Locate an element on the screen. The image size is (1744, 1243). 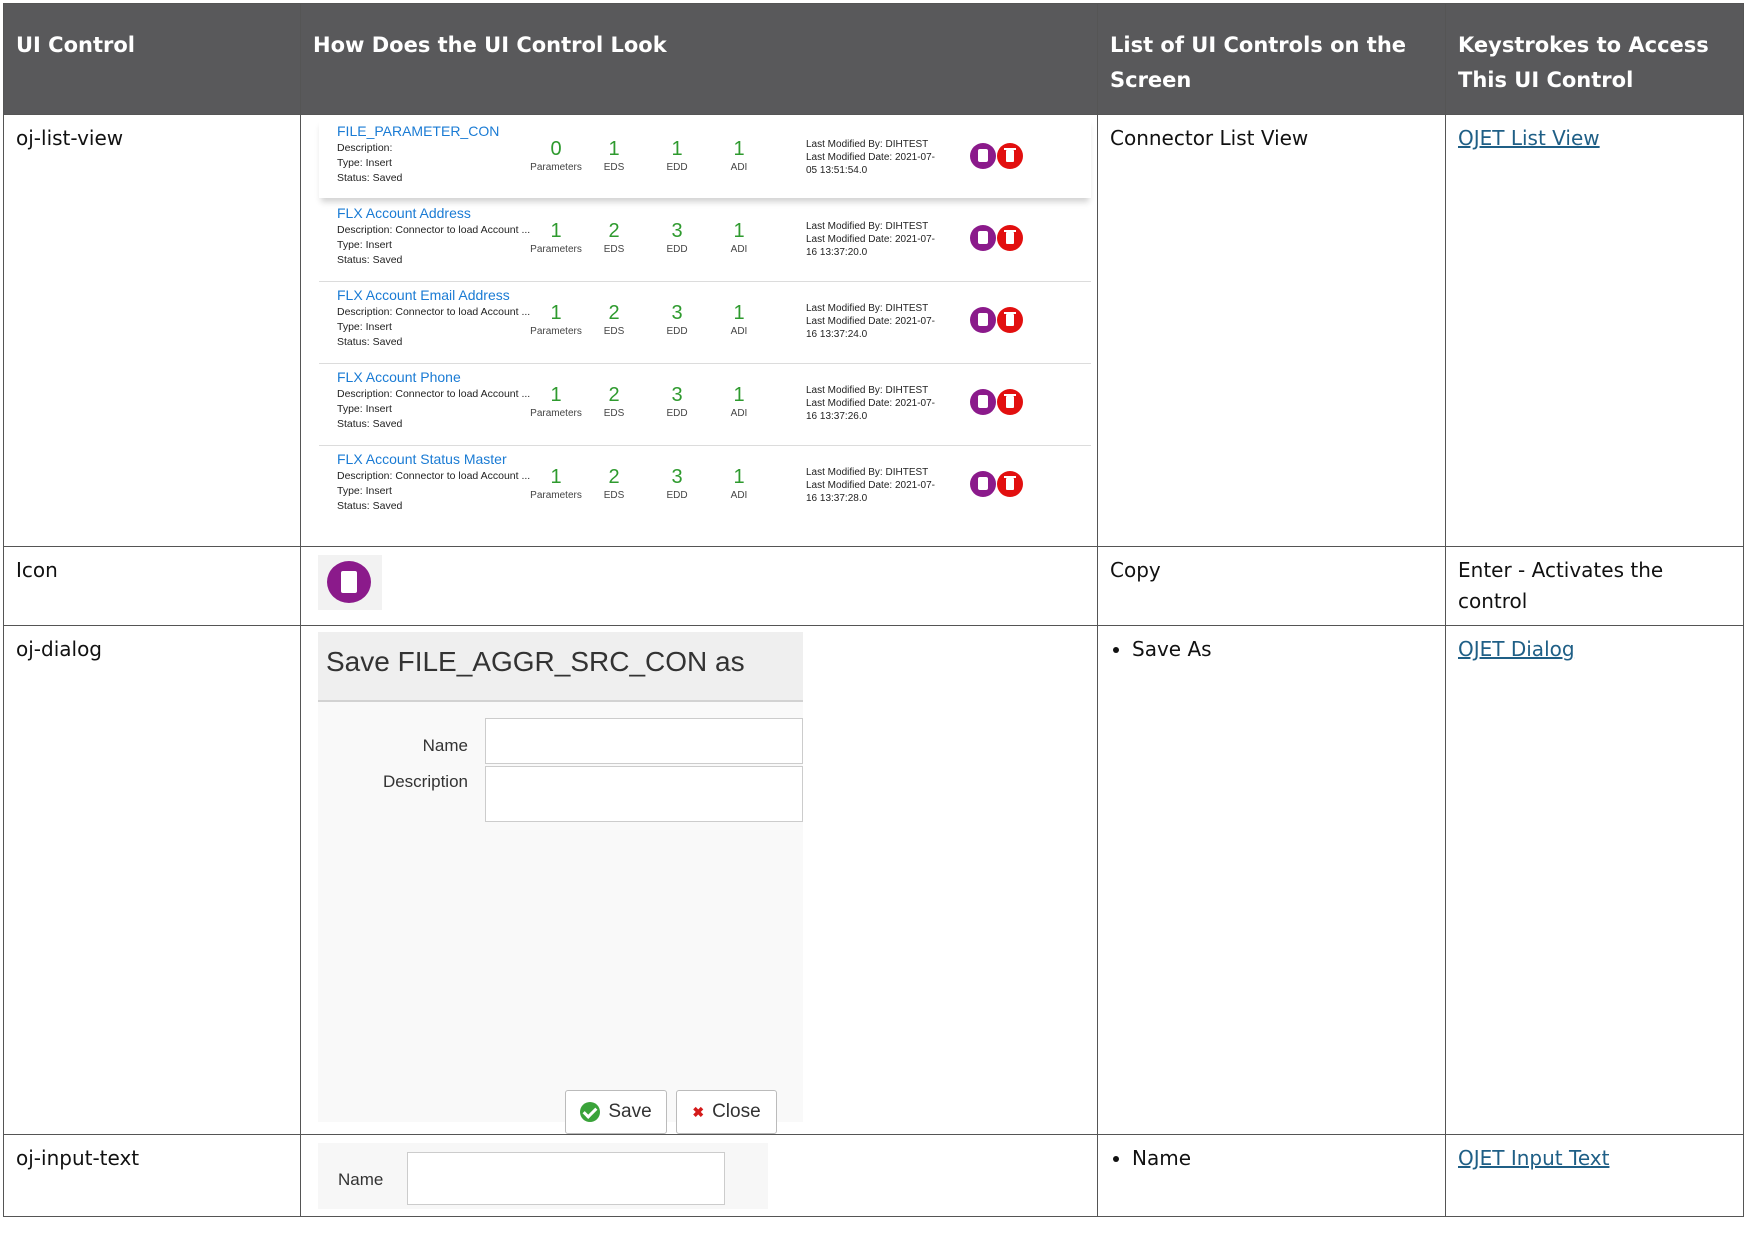
keystroke-text: Enter - Activates the control is located at coordinates (1594, 586).